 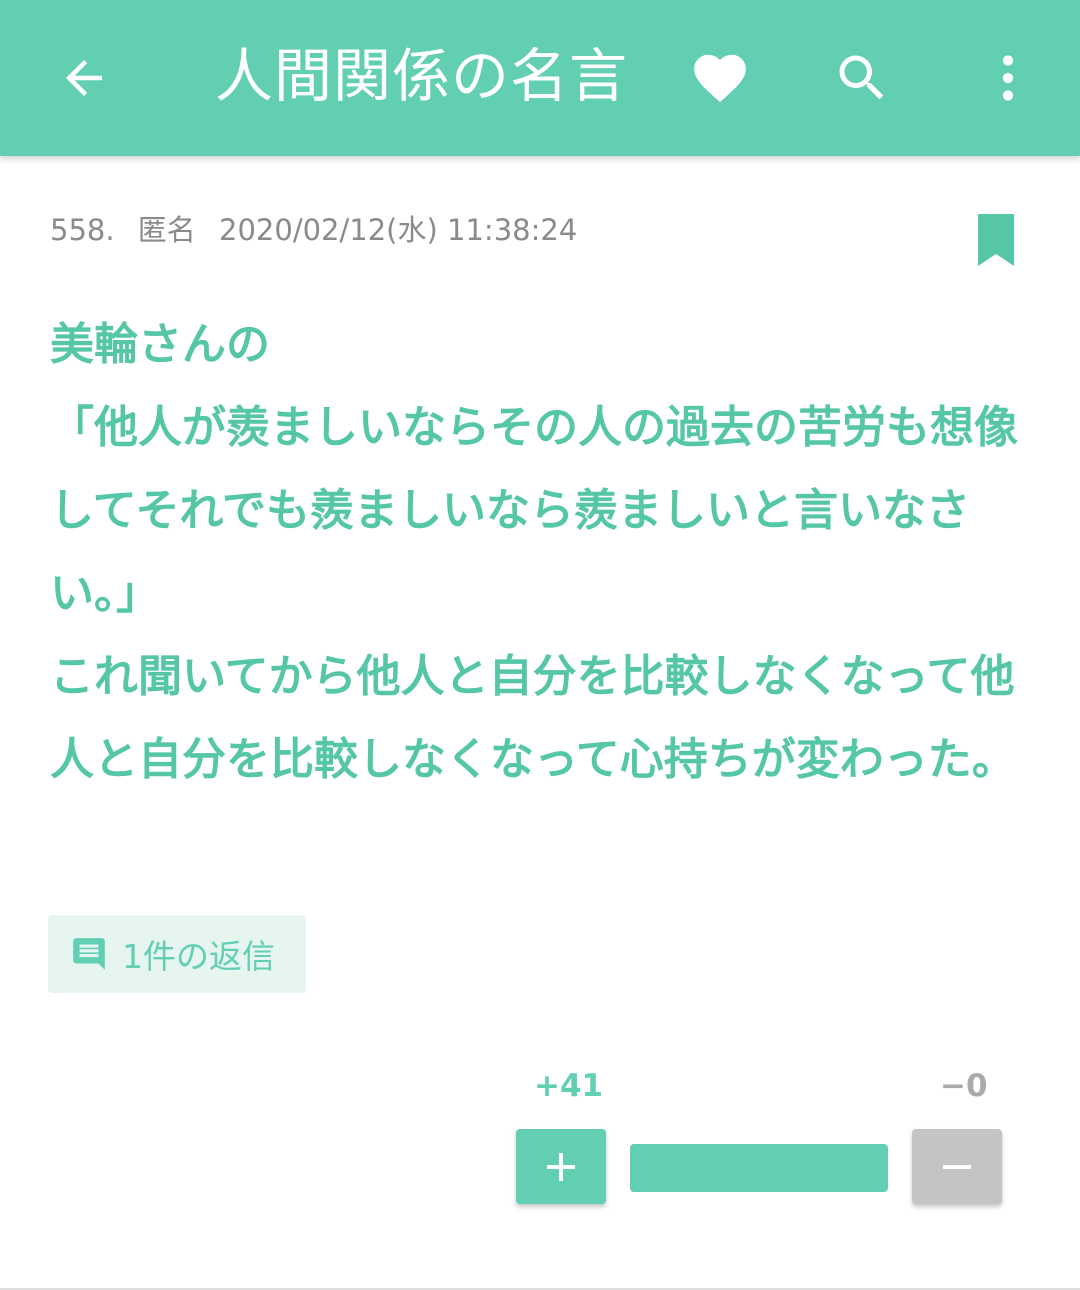 I want to click on comment-icon, so click(x=89, y=954).